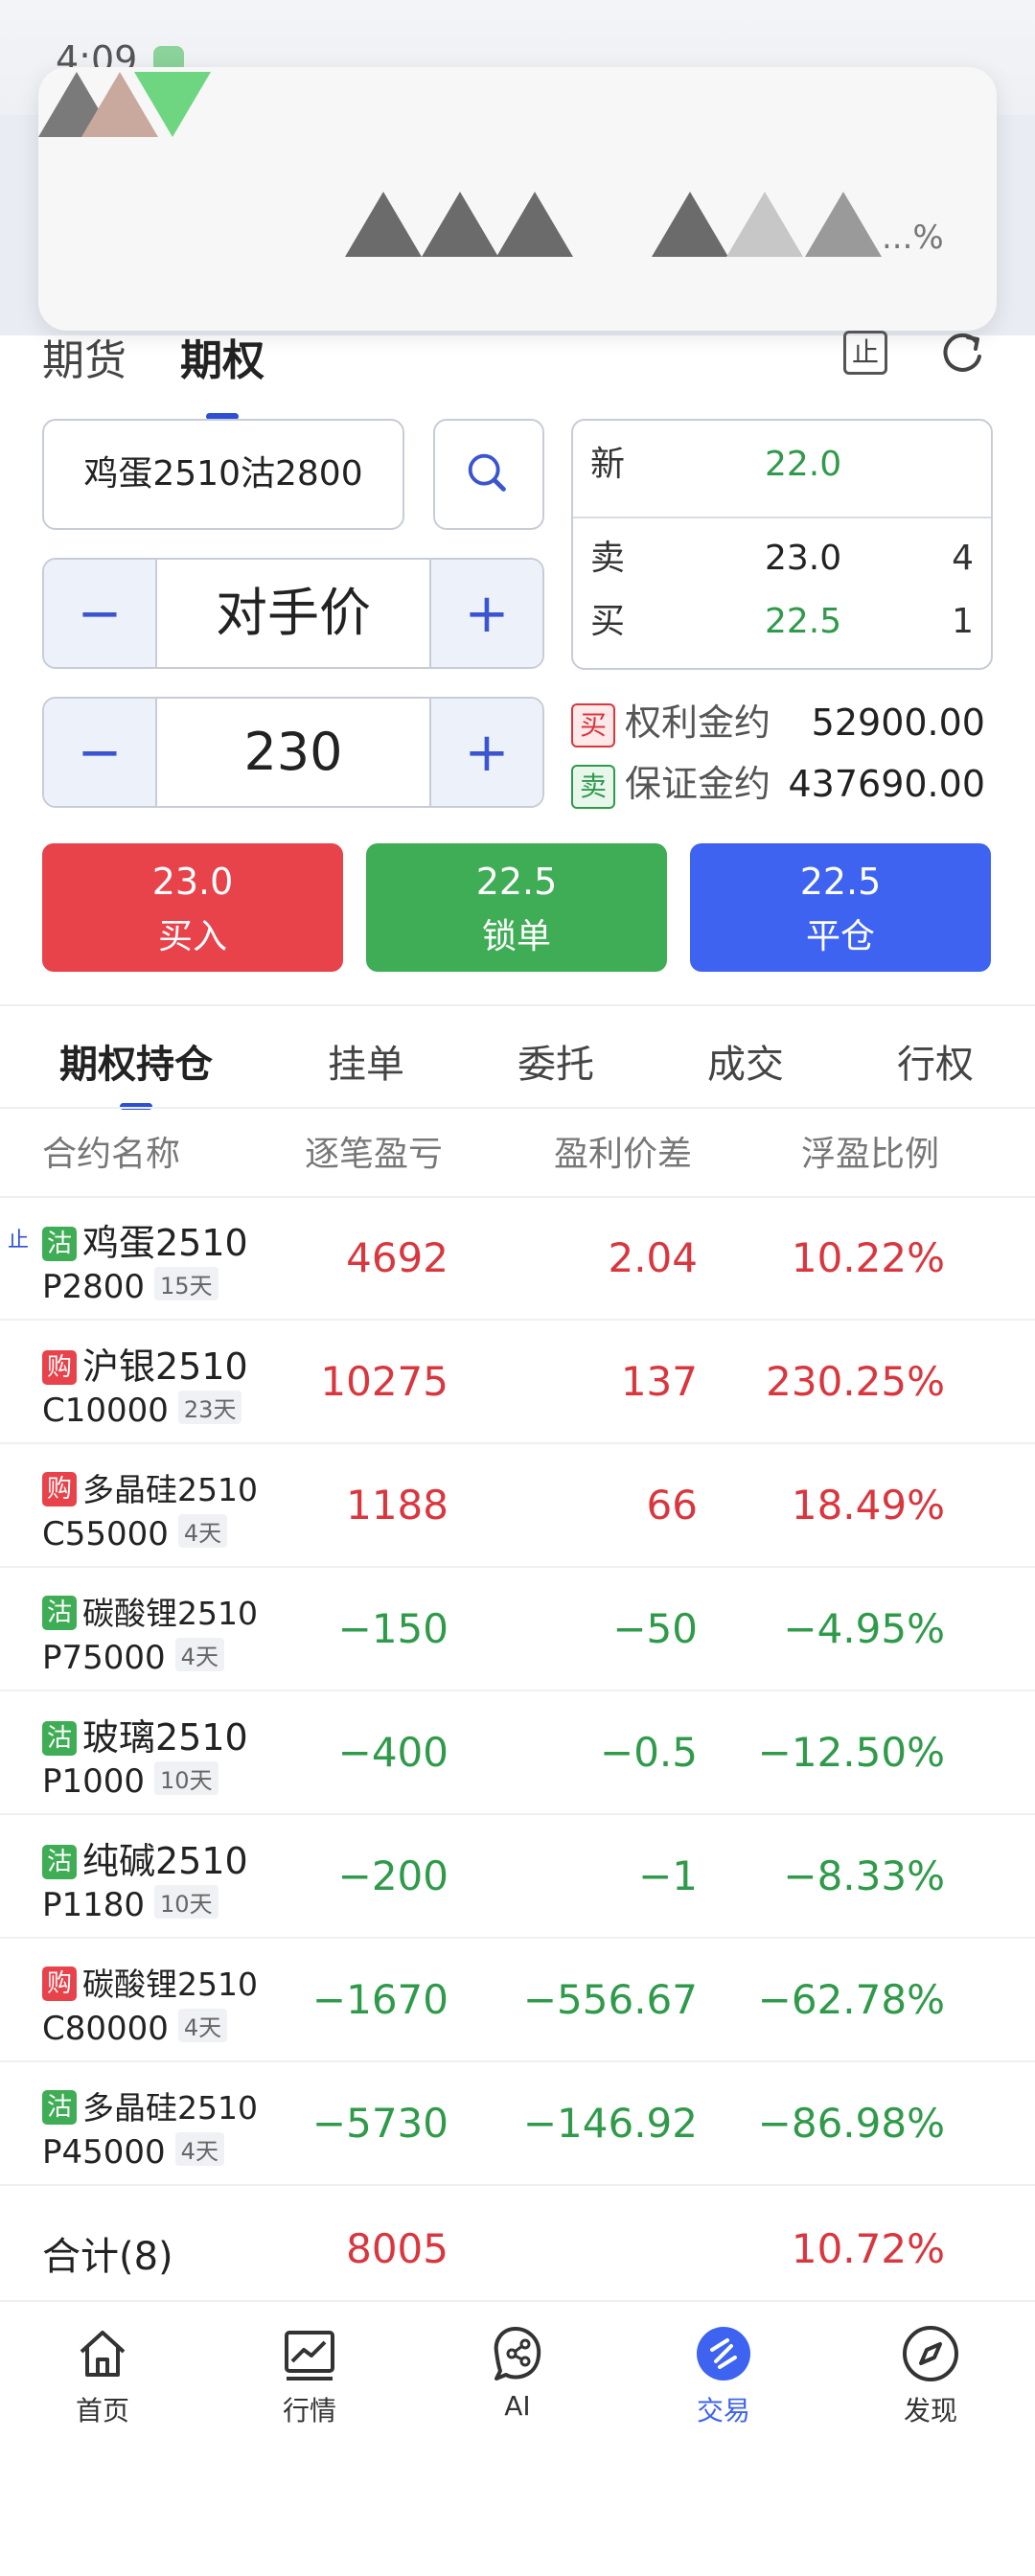 The width and height of the screenshot is (1035, 2576). I want to click on last-price-label: 新, so click(608, 464).